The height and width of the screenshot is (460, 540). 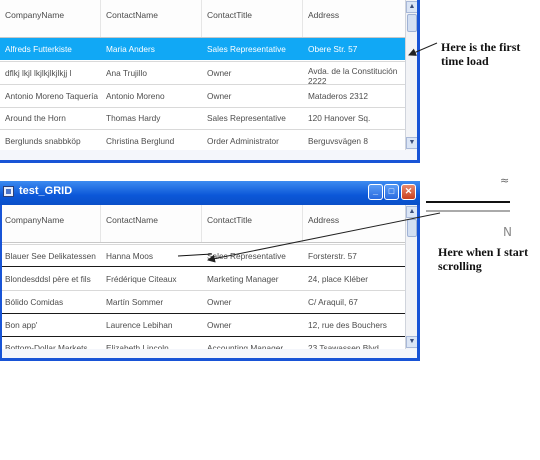 What do you see at coordinates (408, 192) in the screenshot?
I see `close-icon: ✕` at bounding box center [408, 192].